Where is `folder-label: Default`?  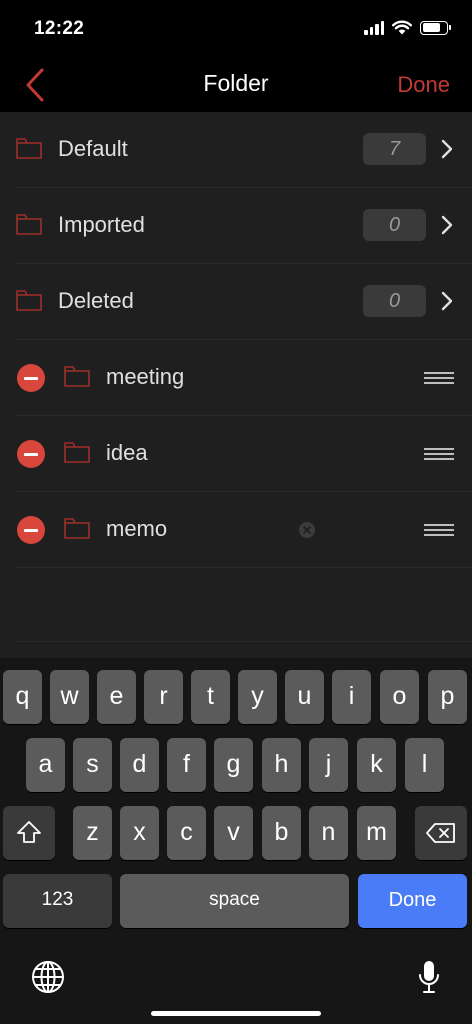
folder-label: Default is located at coordinates (93, 149).